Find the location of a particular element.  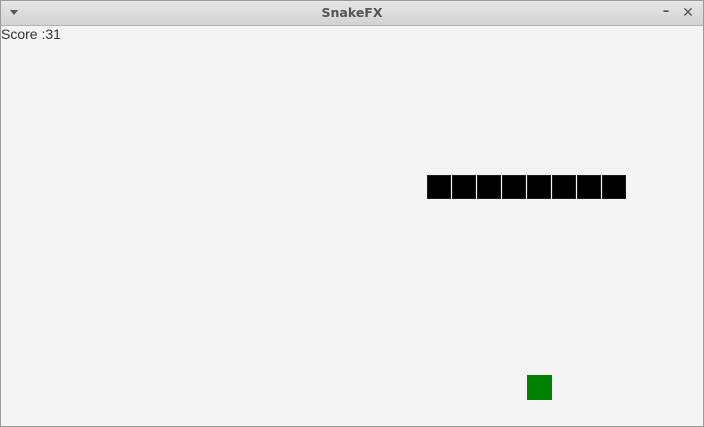

snake-head is located at coordinates (614, 187).